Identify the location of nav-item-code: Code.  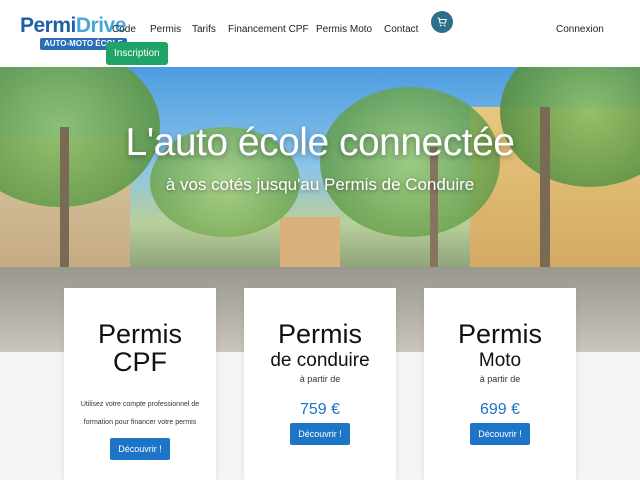
(124, 30).